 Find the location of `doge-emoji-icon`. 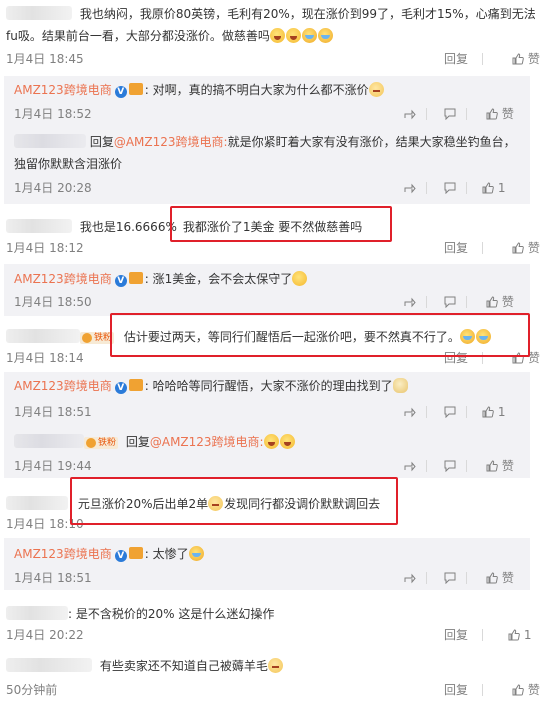

doge-emoji-icon is located at coordinates (400, 385).